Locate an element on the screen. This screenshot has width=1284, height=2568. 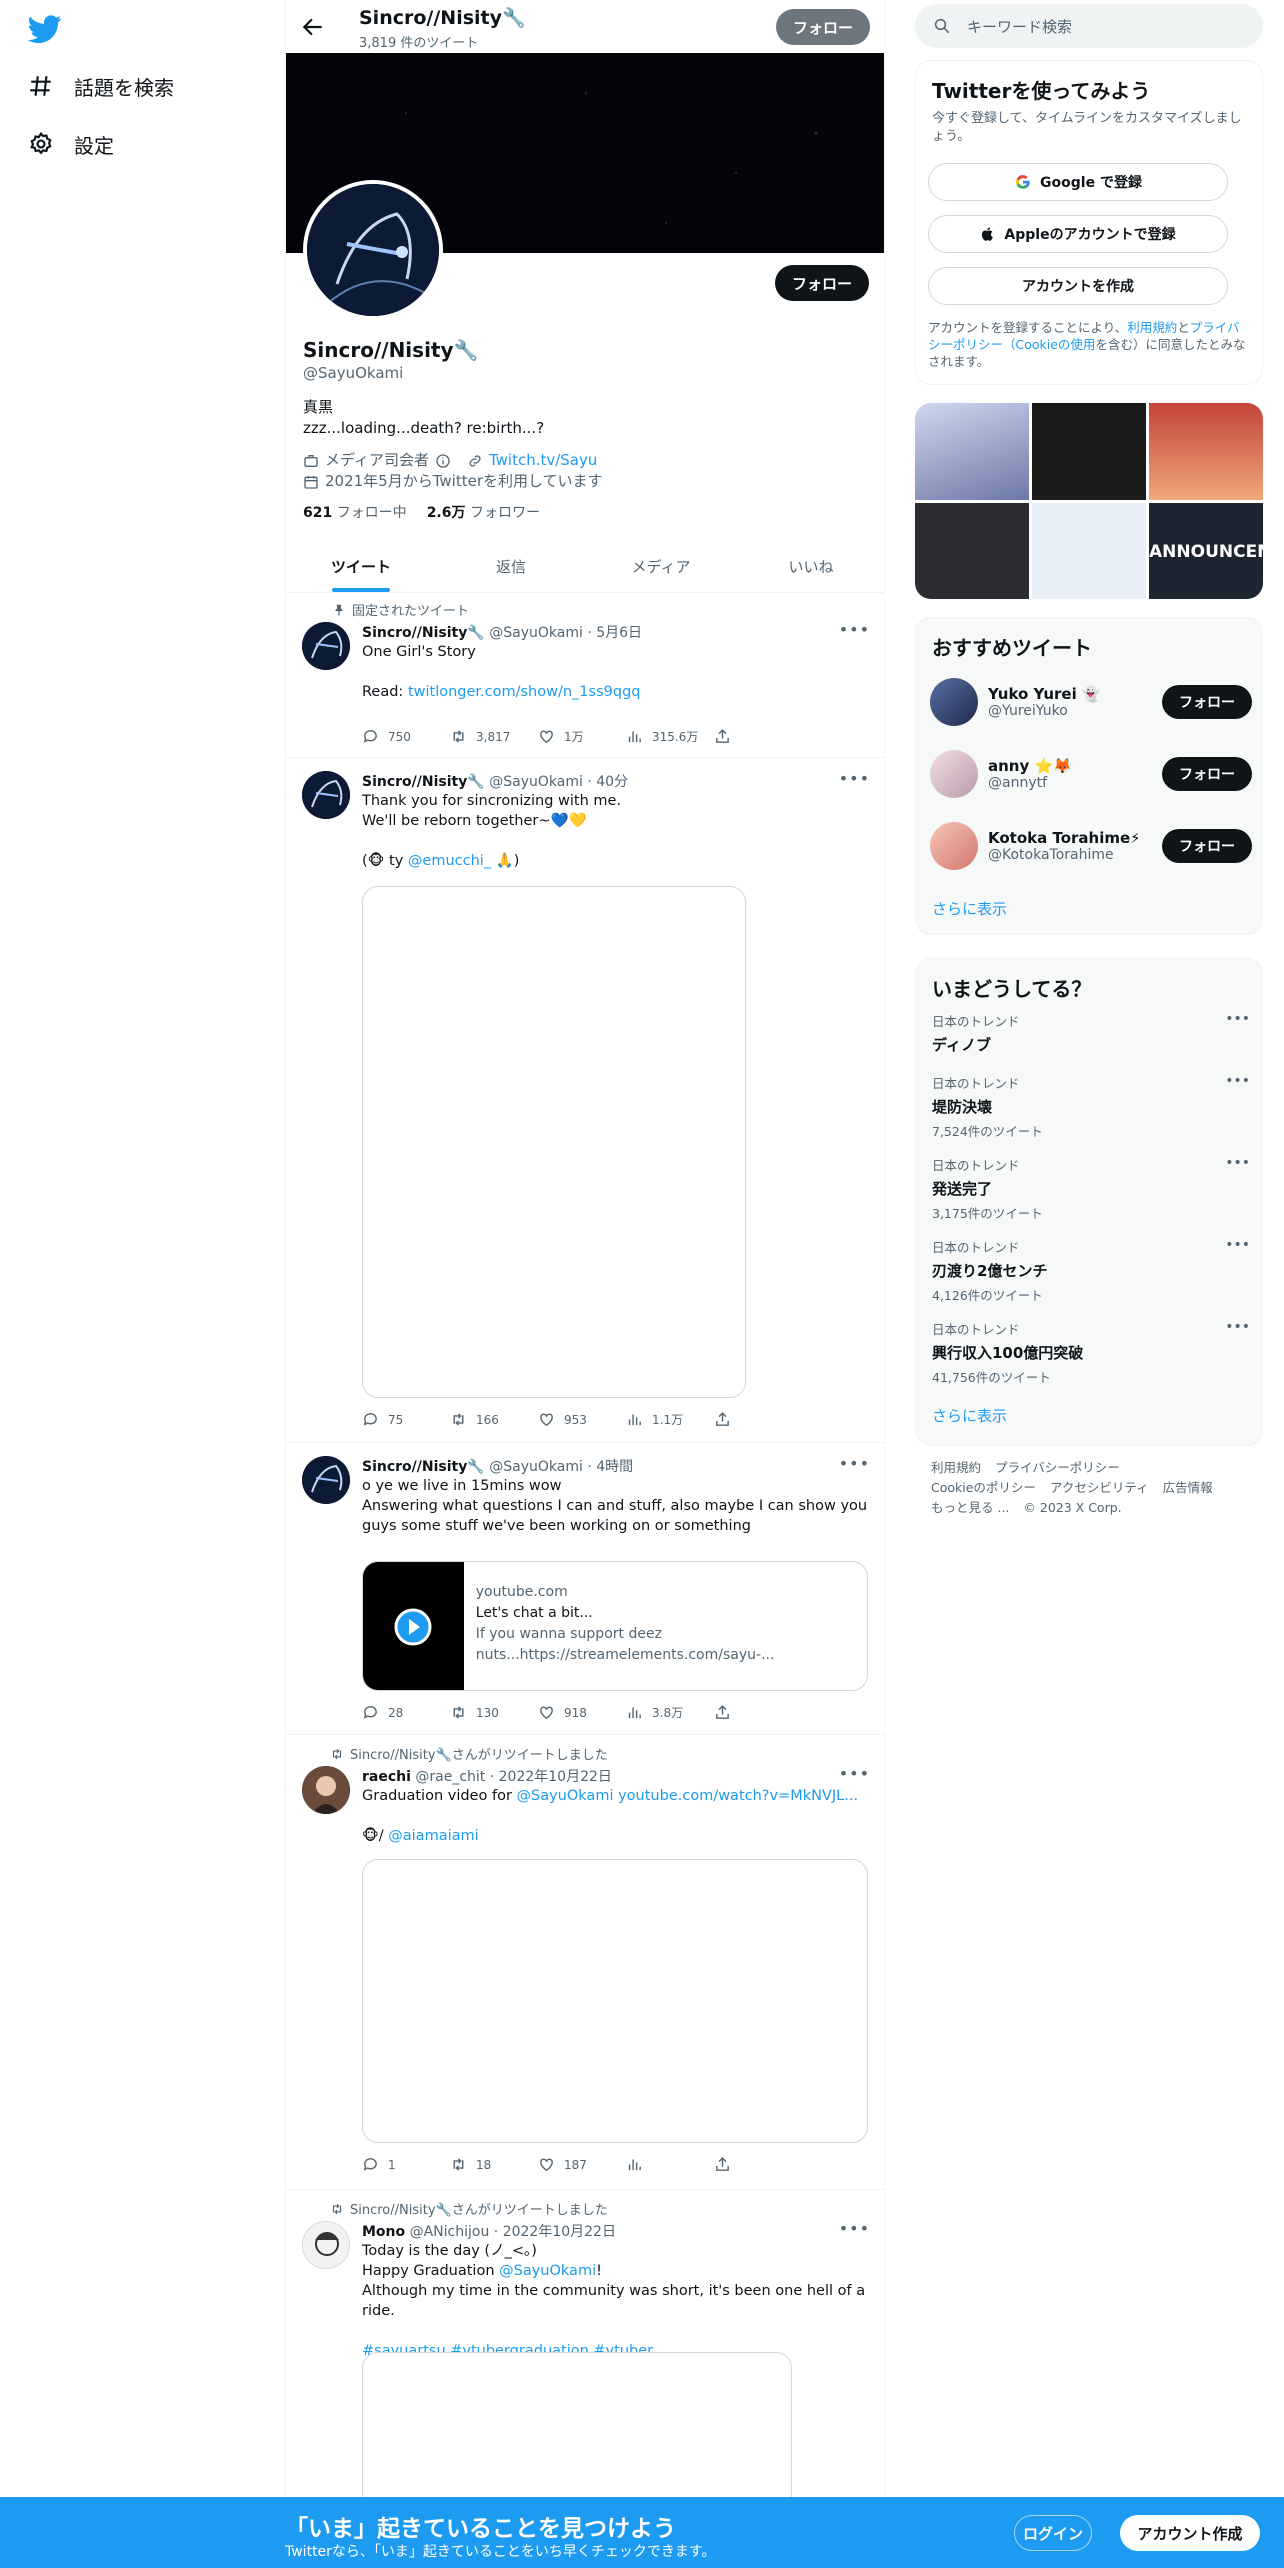
tweet-time: 4時間 is located at coordinates (614, 1467).